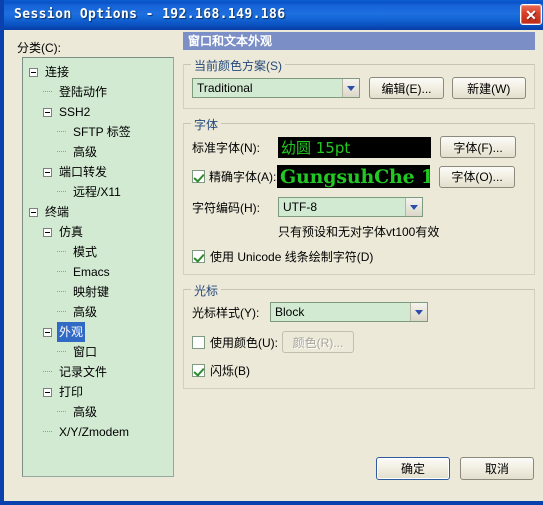 The image size is (543, 505). Describe the element at coordinates (39, 48) in the screenshot. I see `category-label: 分类(C):` at that location.